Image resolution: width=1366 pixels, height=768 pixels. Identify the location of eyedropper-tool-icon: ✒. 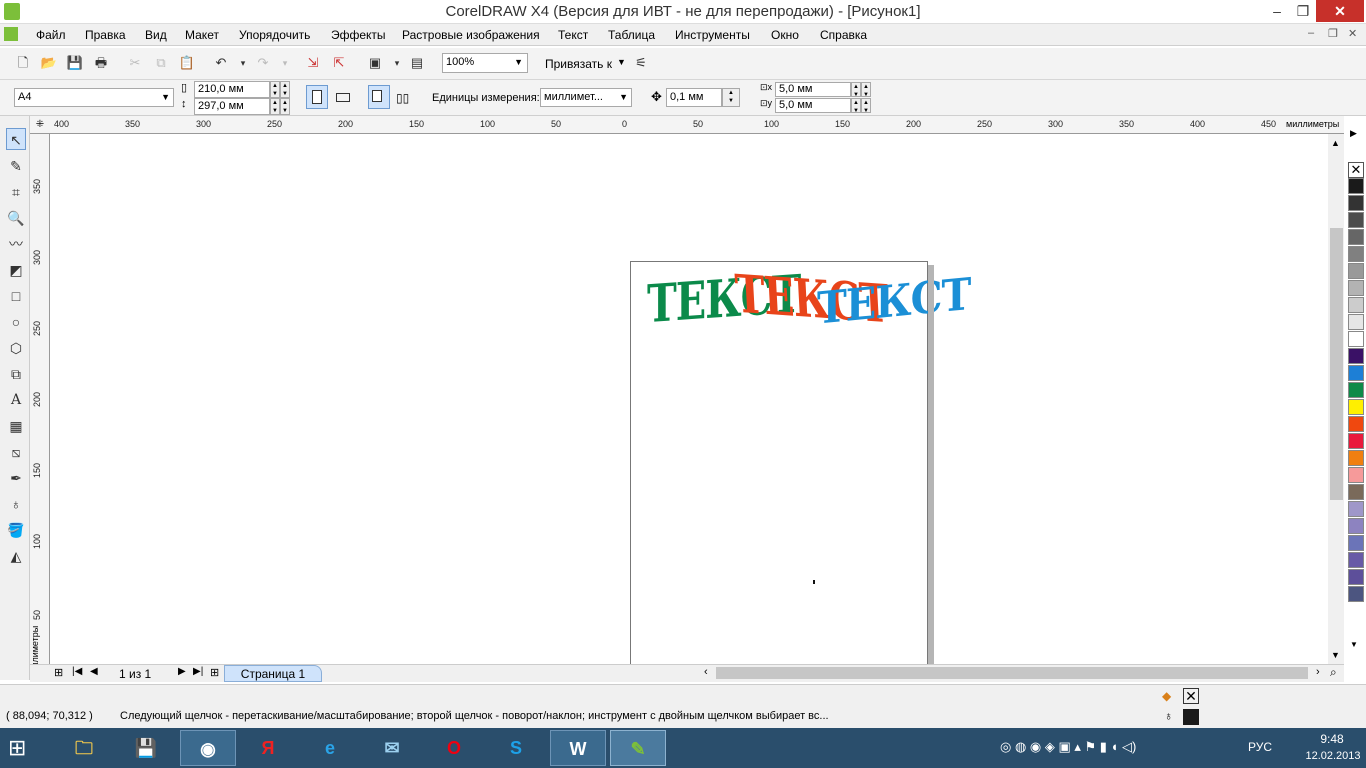
(16, 478).